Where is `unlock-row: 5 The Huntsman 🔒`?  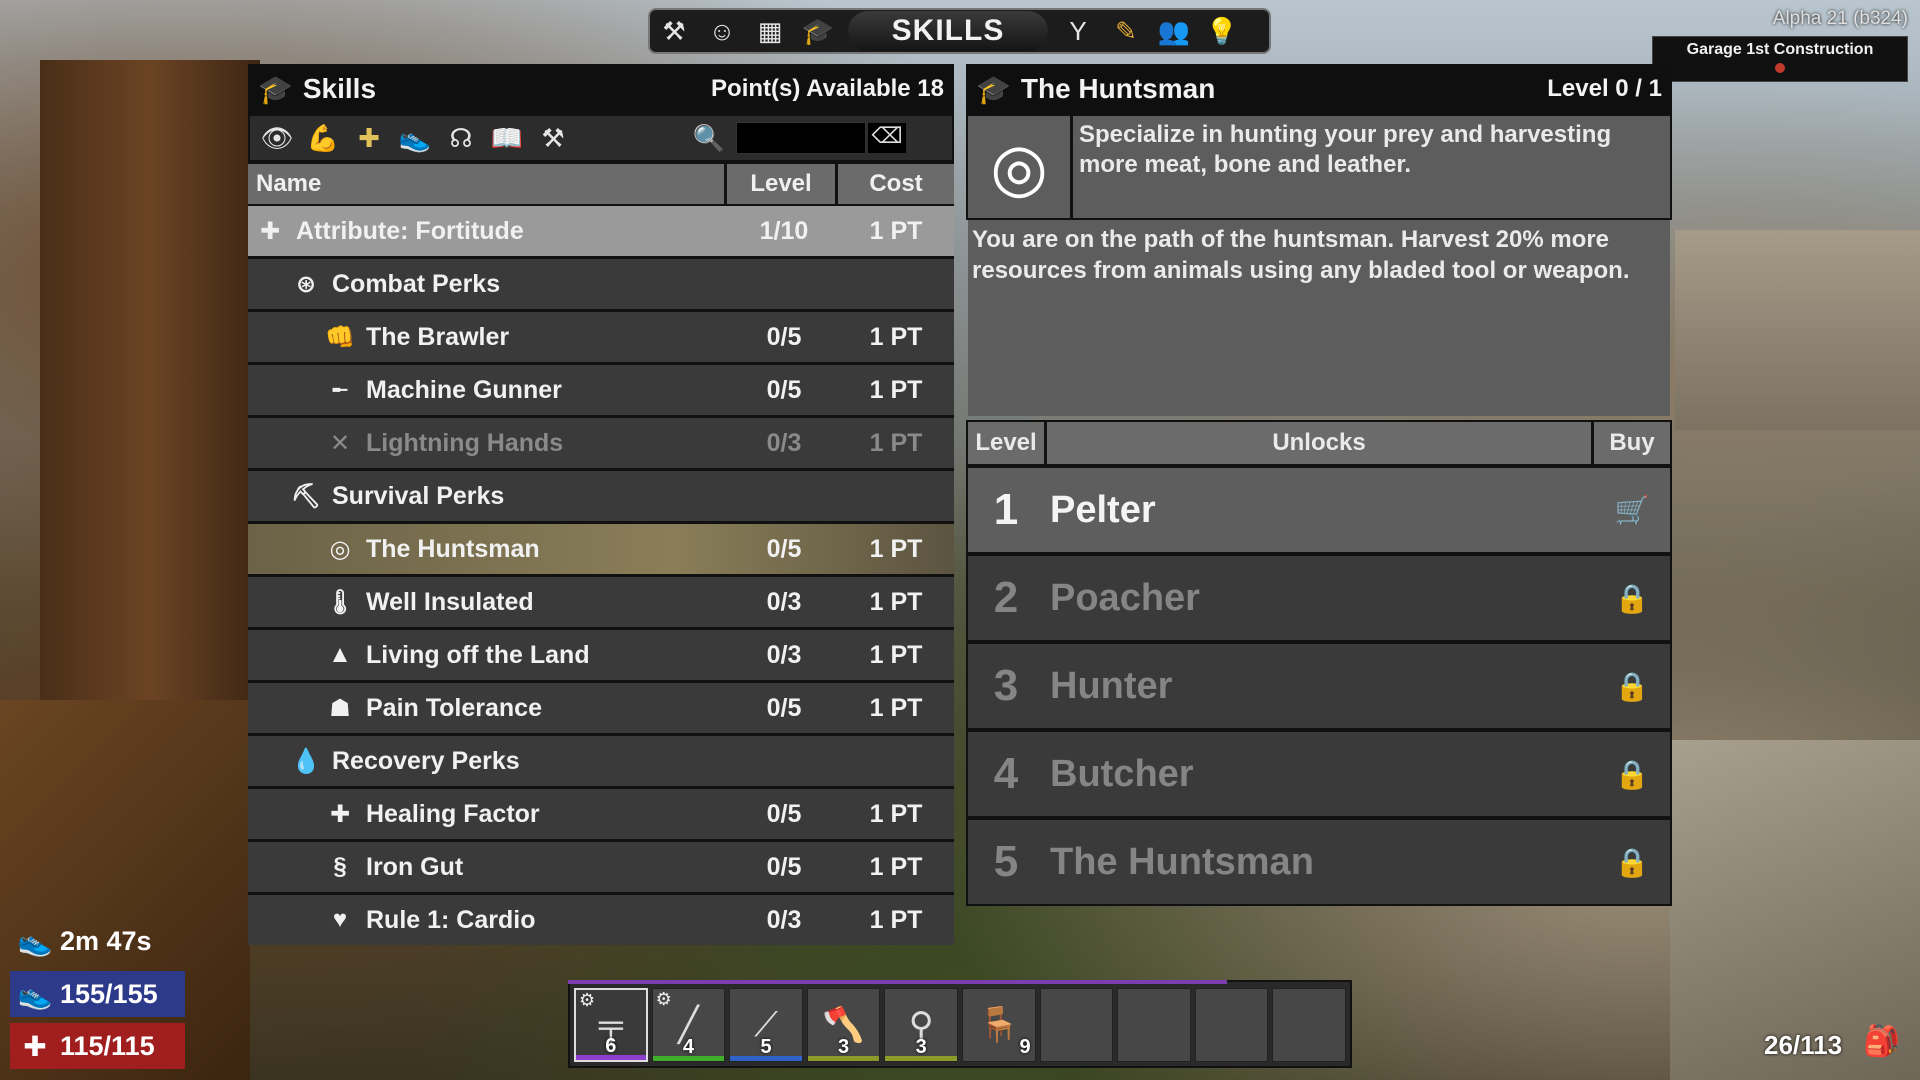
unlock-row: 5 The Huntsman 🔒 is located at coordinates (1319, 862).